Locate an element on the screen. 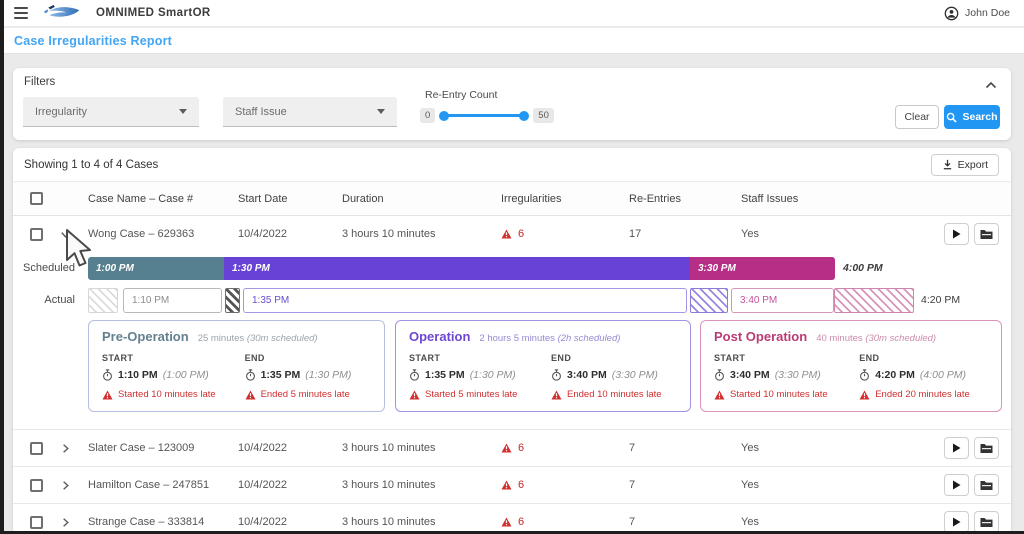  start-time: 1:10 PM is located at coordinates (138, 375).